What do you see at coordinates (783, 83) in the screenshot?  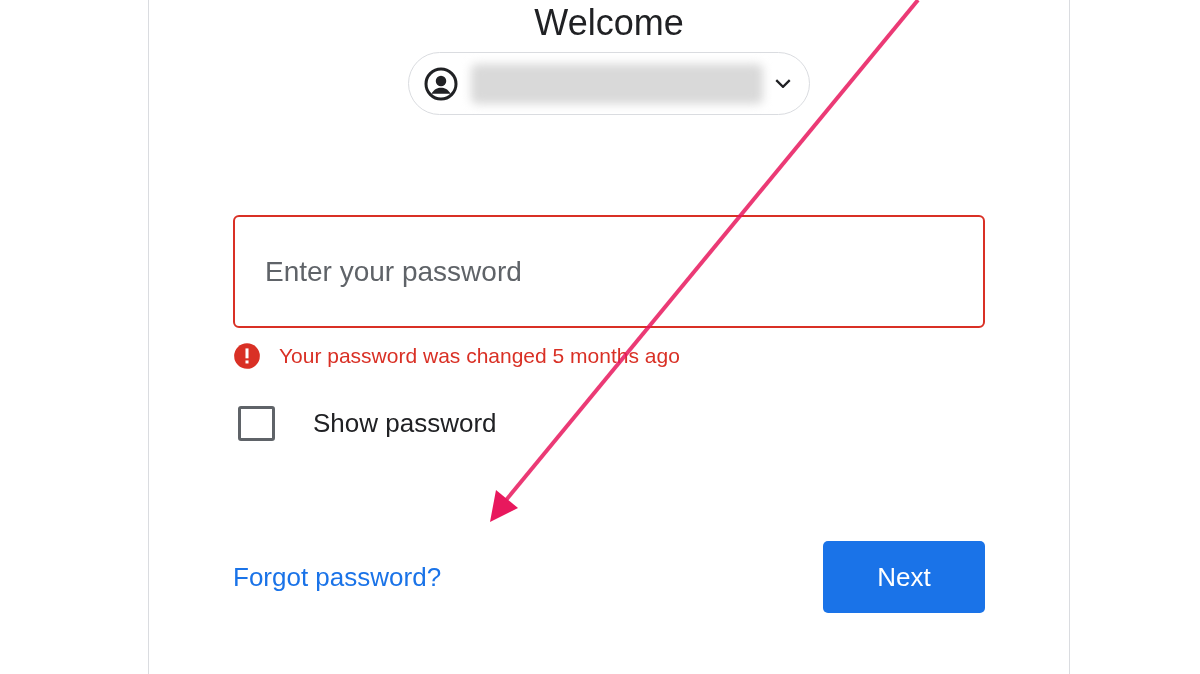 I see `chevron-down-icon` at bounding box center [783, 83].